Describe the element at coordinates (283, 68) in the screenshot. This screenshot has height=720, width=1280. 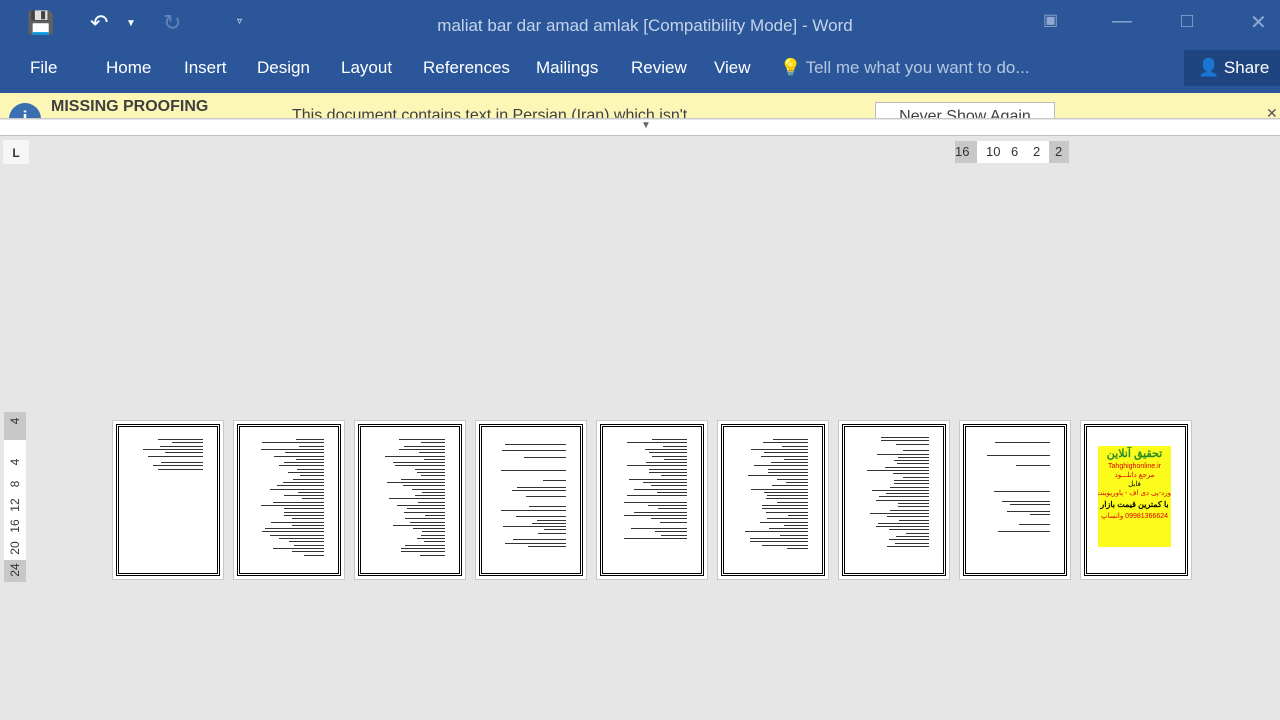
I see `tab-design: Design` at that location.